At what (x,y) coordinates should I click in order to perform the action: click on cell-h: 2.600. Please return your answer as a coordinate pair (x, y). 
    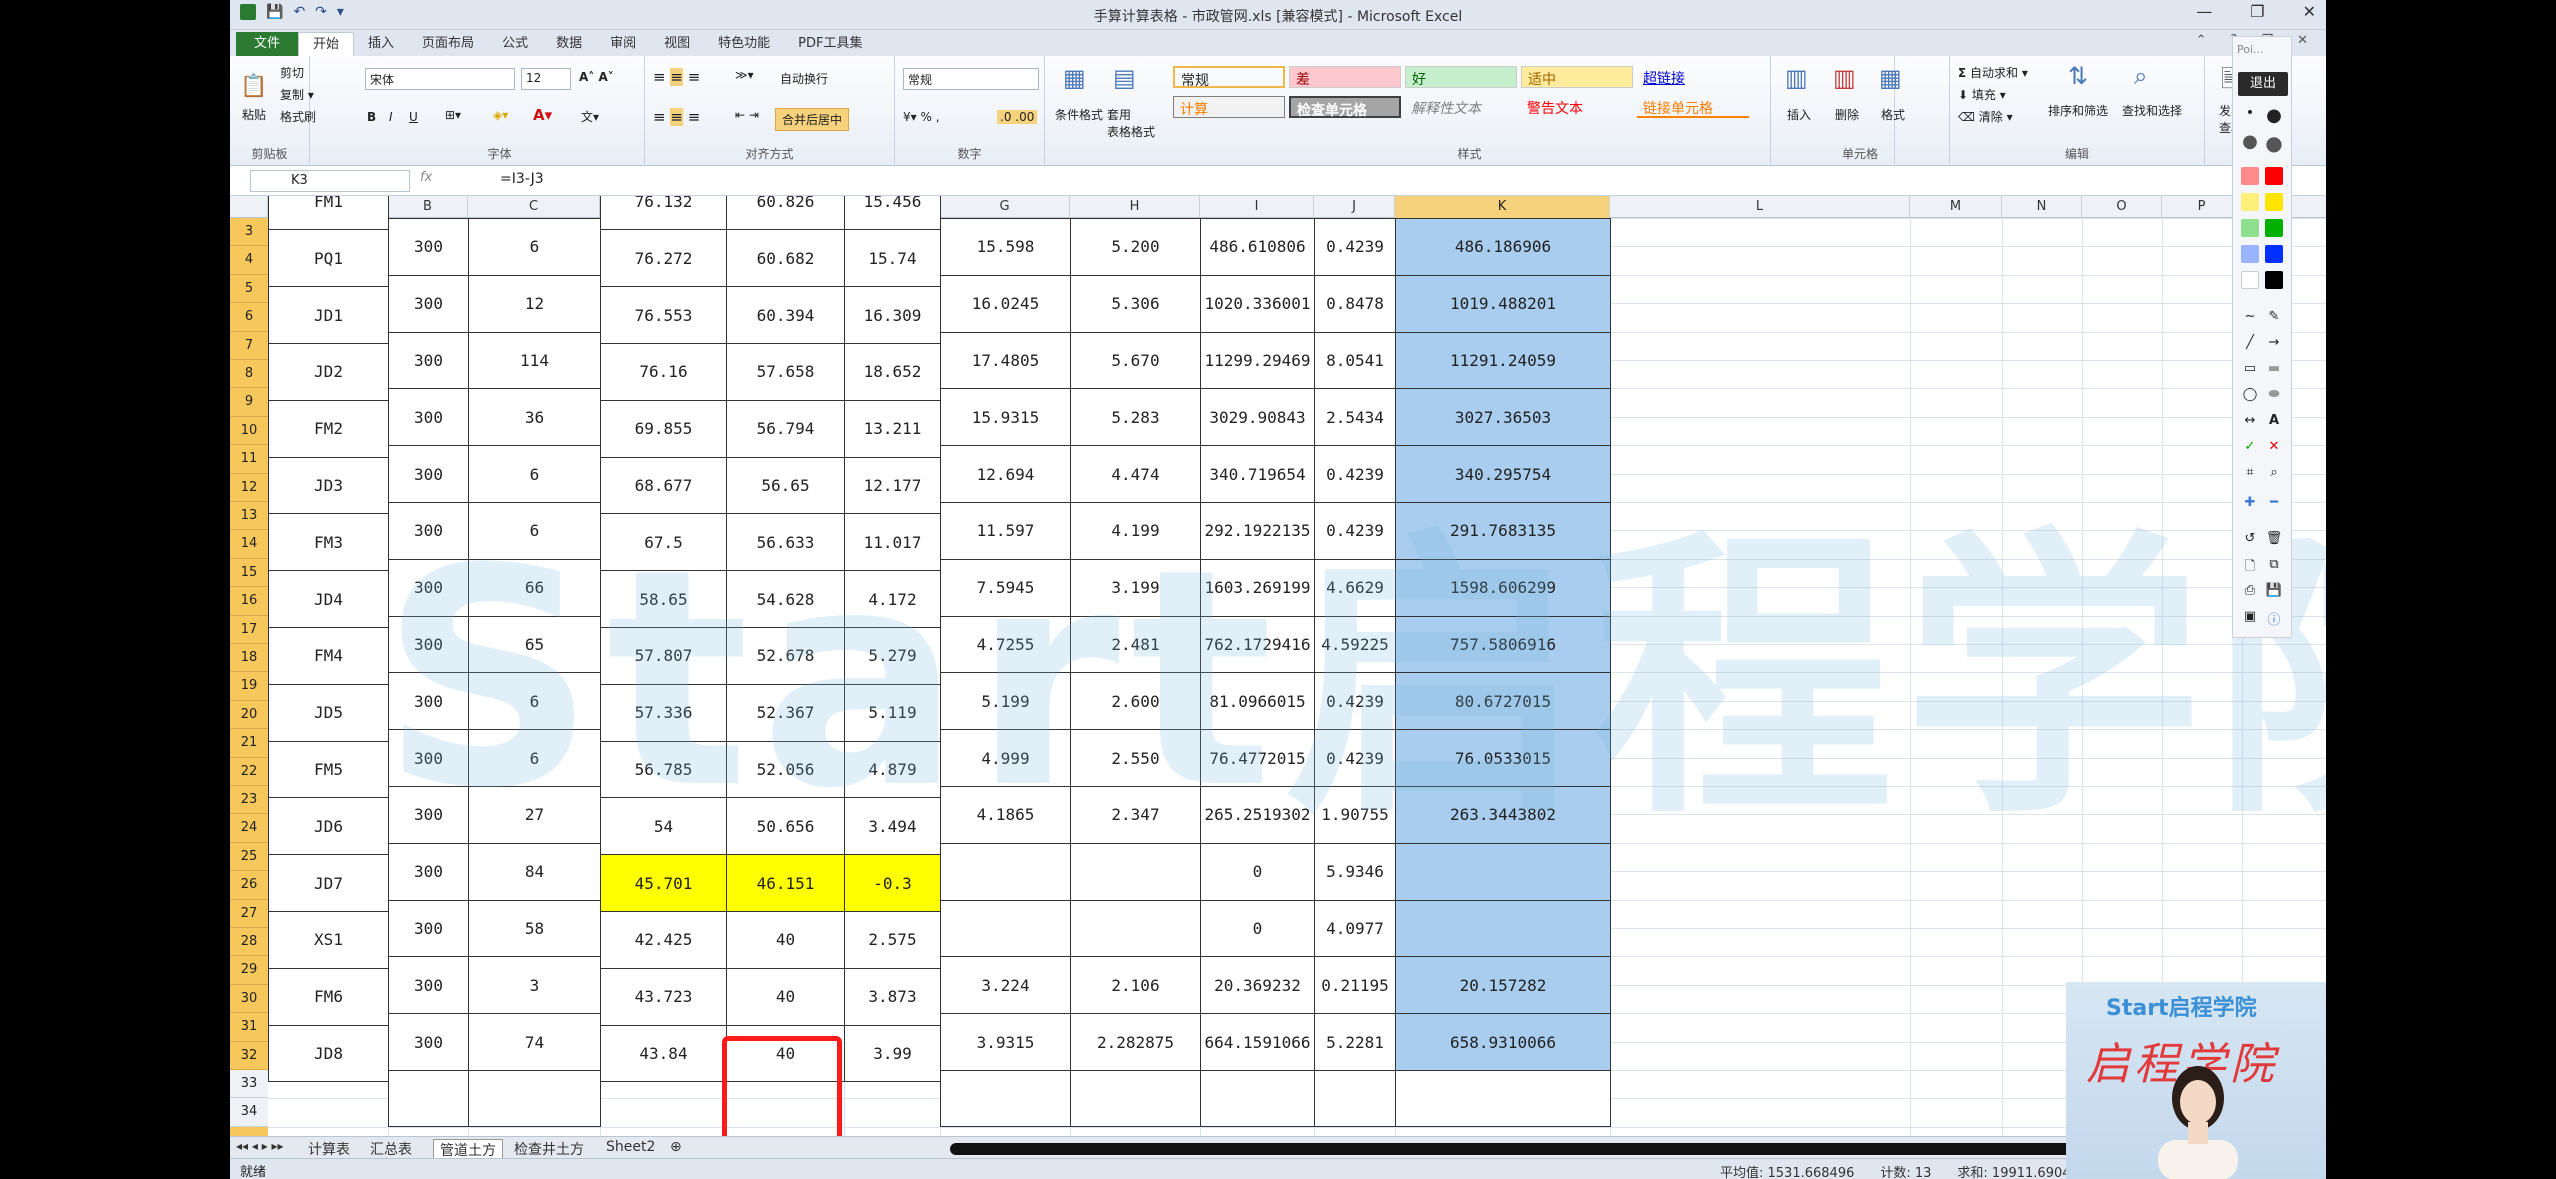
    Looking at the image, I should click on (1135, 701).